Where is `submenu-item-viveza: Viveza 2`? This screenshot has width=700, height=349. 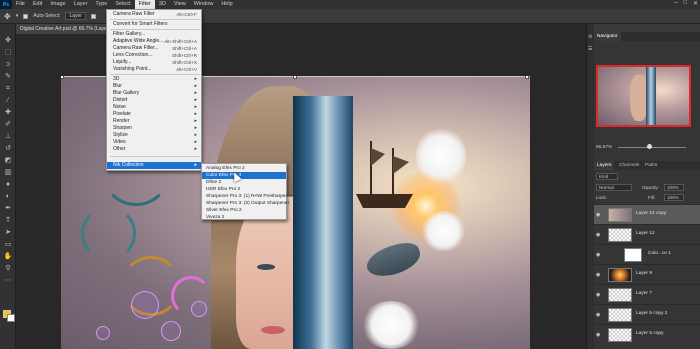 submenu-item-viveza: Viveza 2 is located at coordinates (244, 217).